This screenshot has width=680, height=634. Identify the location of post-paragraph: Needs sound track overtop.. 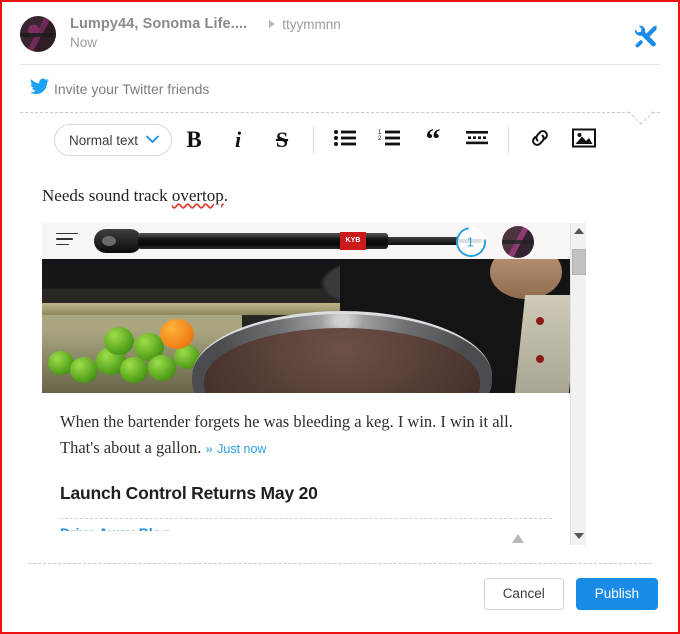
(341, 196).